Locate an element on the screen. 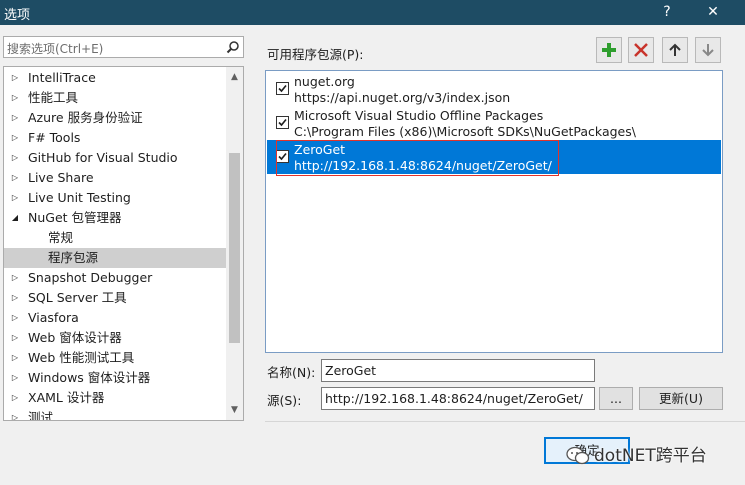  name-label: 名称(N): is located at coordinates (291, 372).